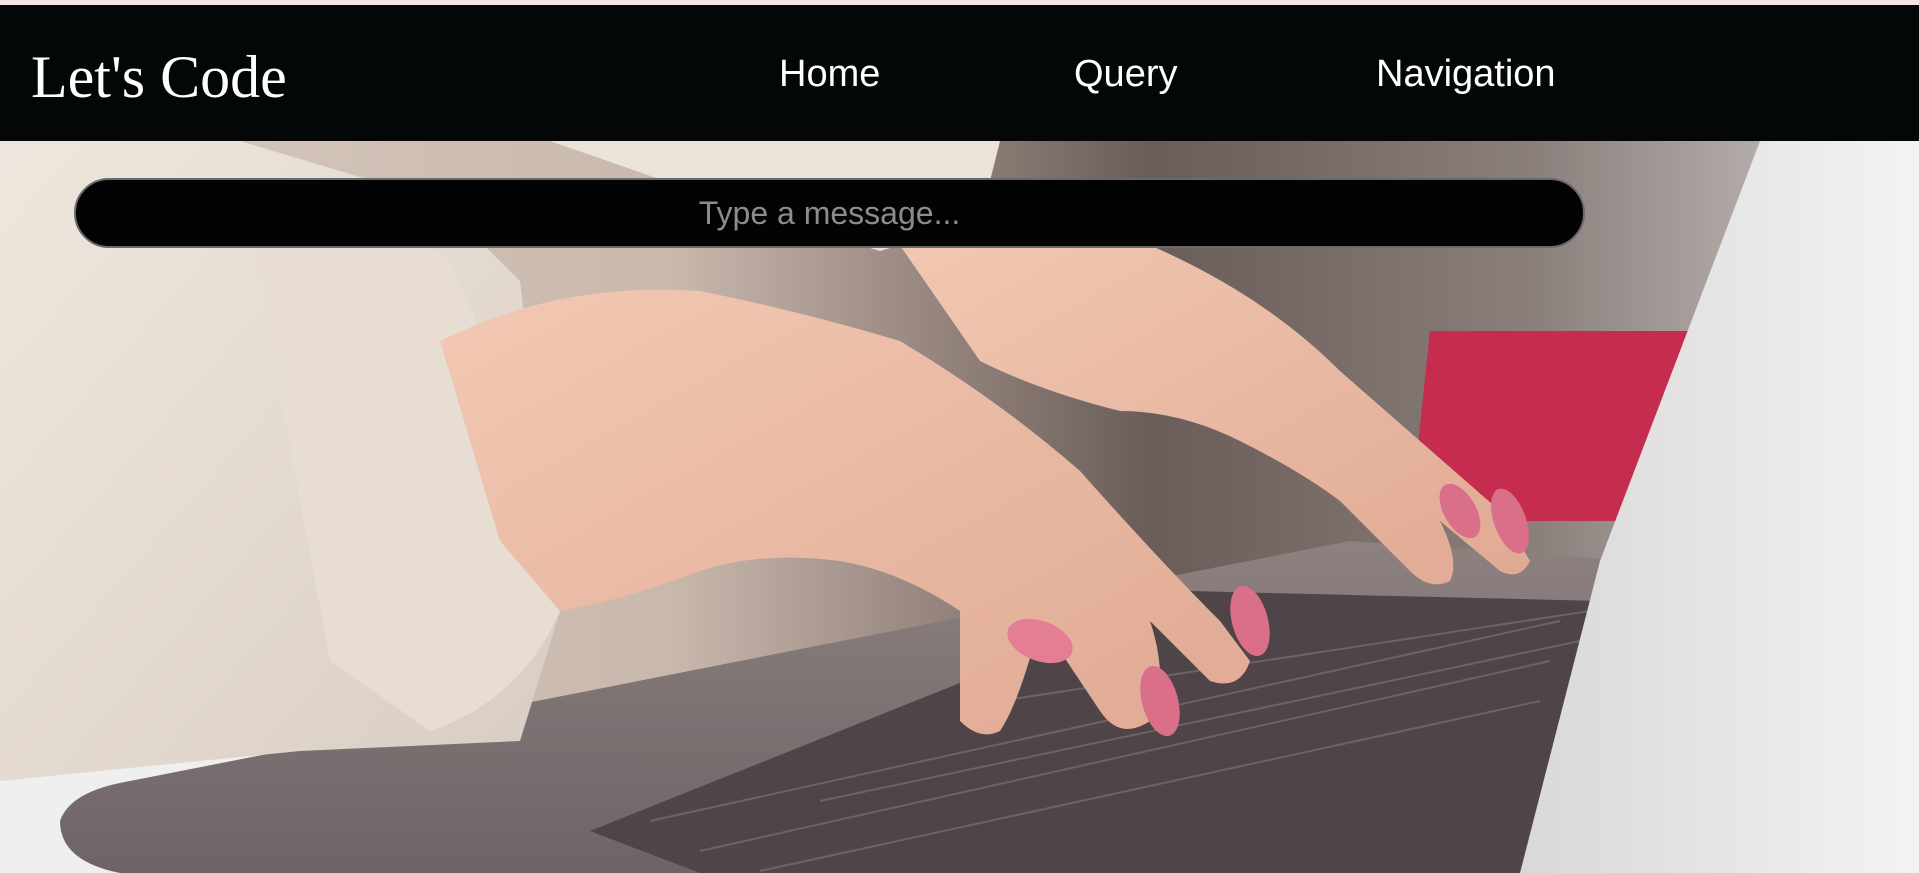 The height and width of the screenshot is (873, 1919). Describe the element at coordinates (829, 74) in the screenshot. I see `nav-link-home: Home` at that location.